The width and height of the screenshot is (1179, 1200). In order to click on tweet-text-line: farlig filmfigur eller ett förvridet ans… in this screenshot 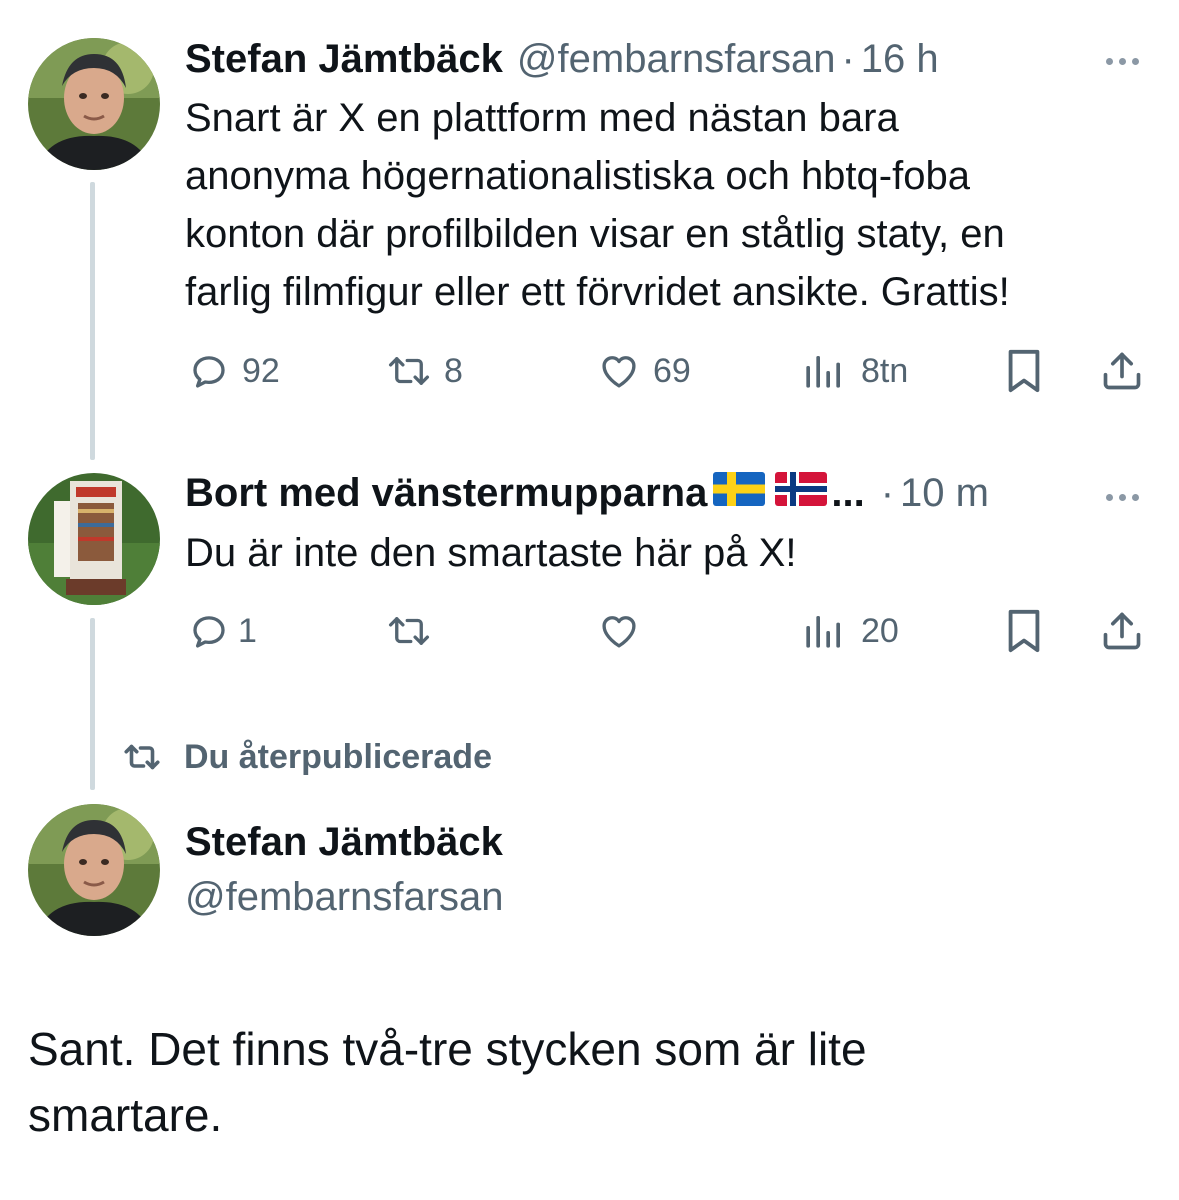, I will do `click(597, 292)`.